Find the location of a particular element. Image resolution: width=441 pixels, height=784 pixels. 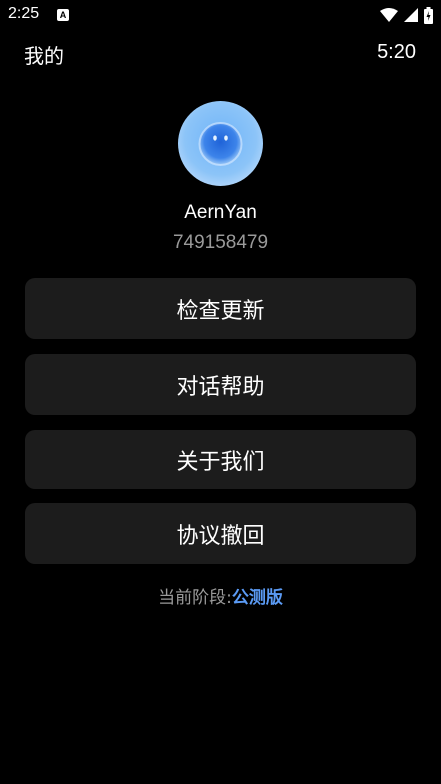

check-update-button: 检查更新 is located at coordinates (220, 308).